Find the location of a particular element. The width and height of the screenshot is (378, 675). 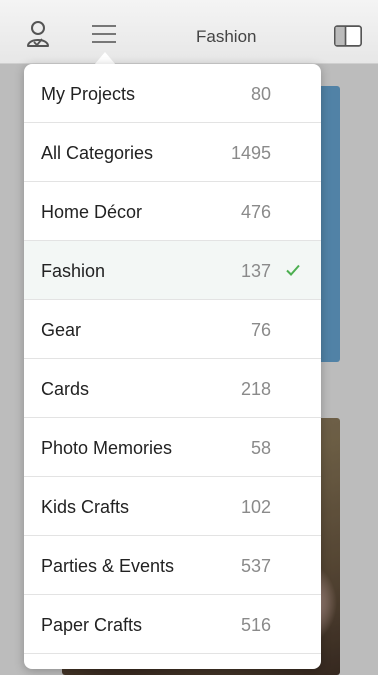

layout-toggle-button is located at coordinates (348, 36).